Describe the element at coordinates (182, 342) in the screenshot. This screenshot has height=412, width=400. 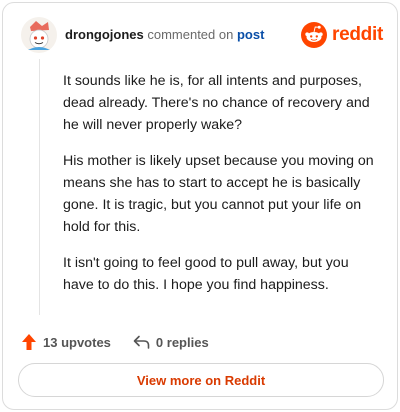
I see `replies-count: 0 replies` at that location.